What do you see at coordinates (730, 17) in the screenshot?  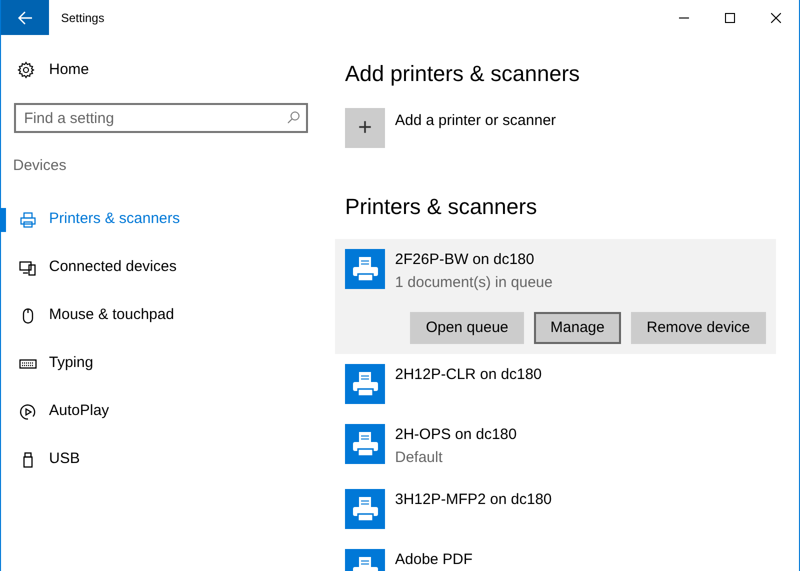 I see `maximize-icon` at bounding box center [730, 17].